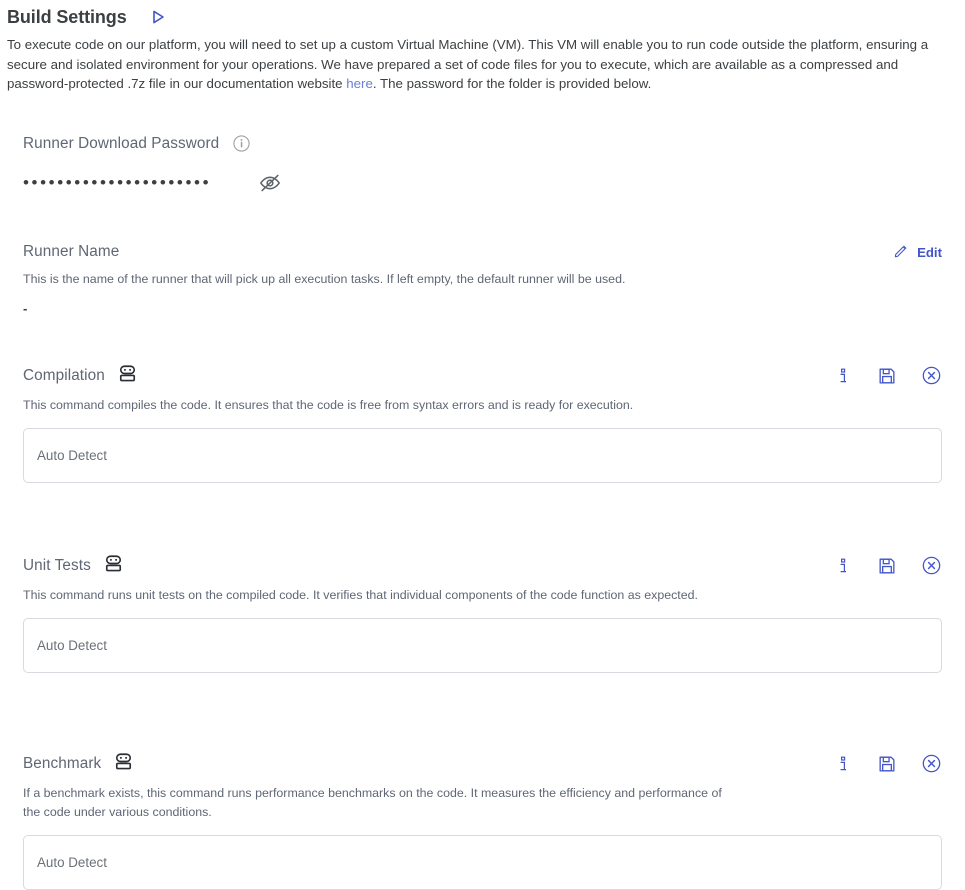 The image size is (965, 890). What do you see at coordinates (482, 862) in the screenshot?
I see `benchmark-command-input` at bounding box center [482, 862].